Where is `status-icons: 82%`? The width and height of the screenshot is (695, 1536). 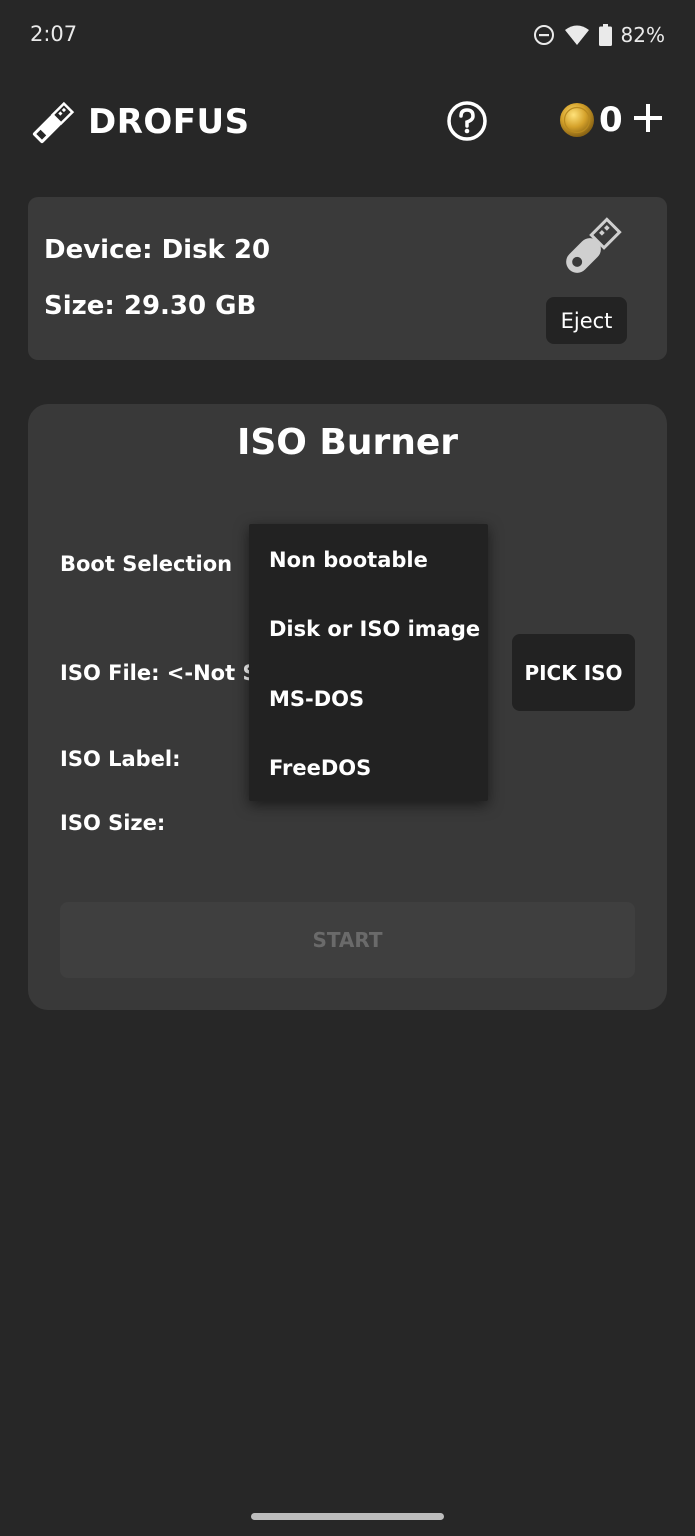
status-icons: 82% is located at coordinates (599, 35).